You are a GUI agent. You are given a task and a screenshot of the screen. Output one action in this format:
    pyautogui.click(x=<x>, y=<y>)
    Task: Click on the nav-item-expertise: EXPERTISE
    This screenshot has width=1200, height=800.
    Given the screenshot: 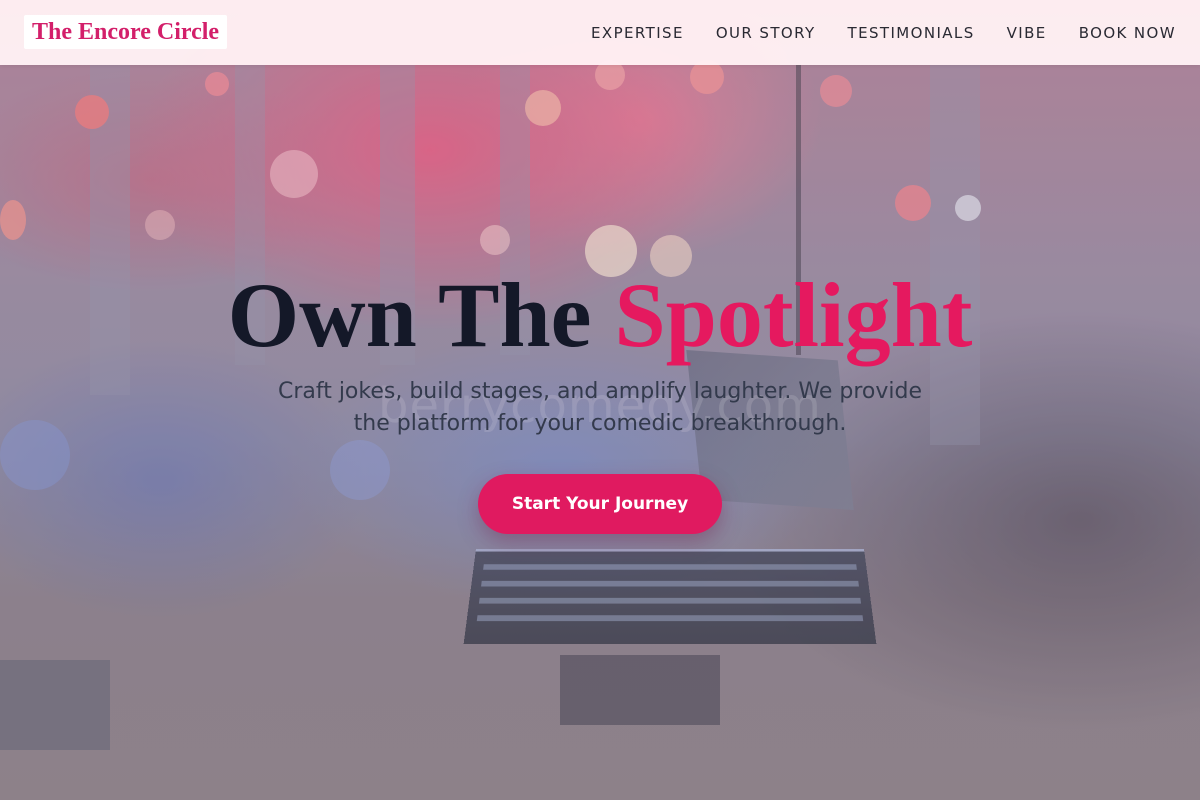 What is the action you would take?
    pyautogui.click(x=637, y=33)
    